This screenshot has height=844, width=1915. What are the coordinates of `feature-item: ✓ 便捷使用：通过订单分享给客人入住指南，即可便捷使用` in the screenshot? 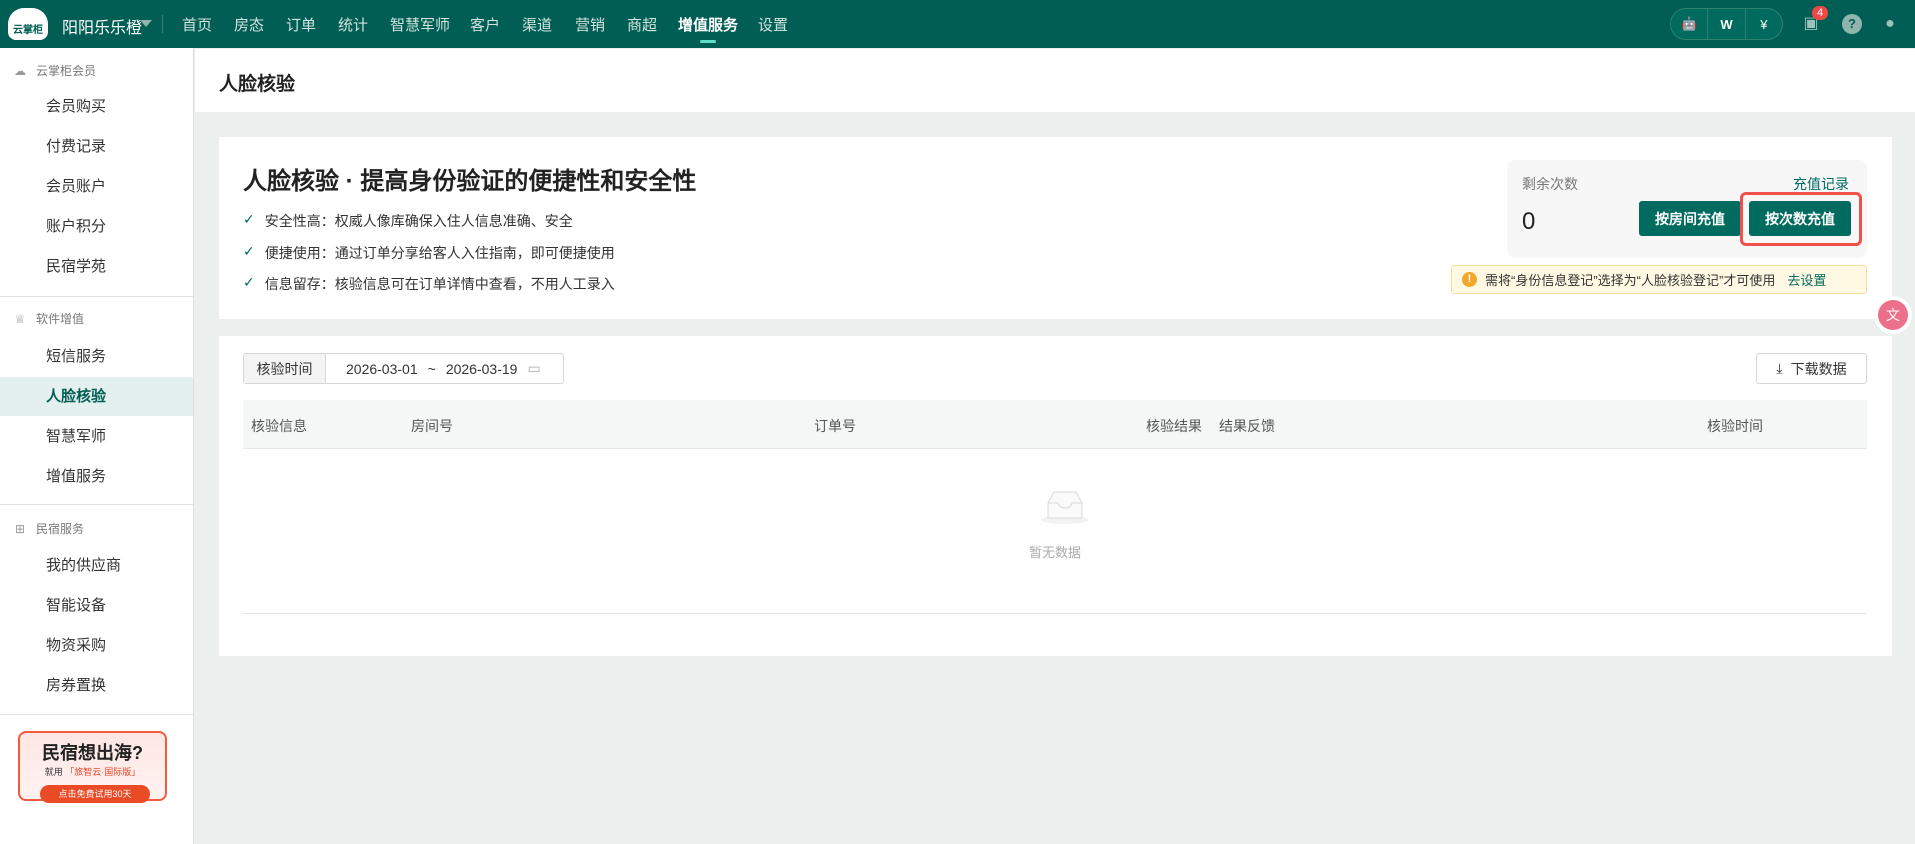 It's located at (429, 252).